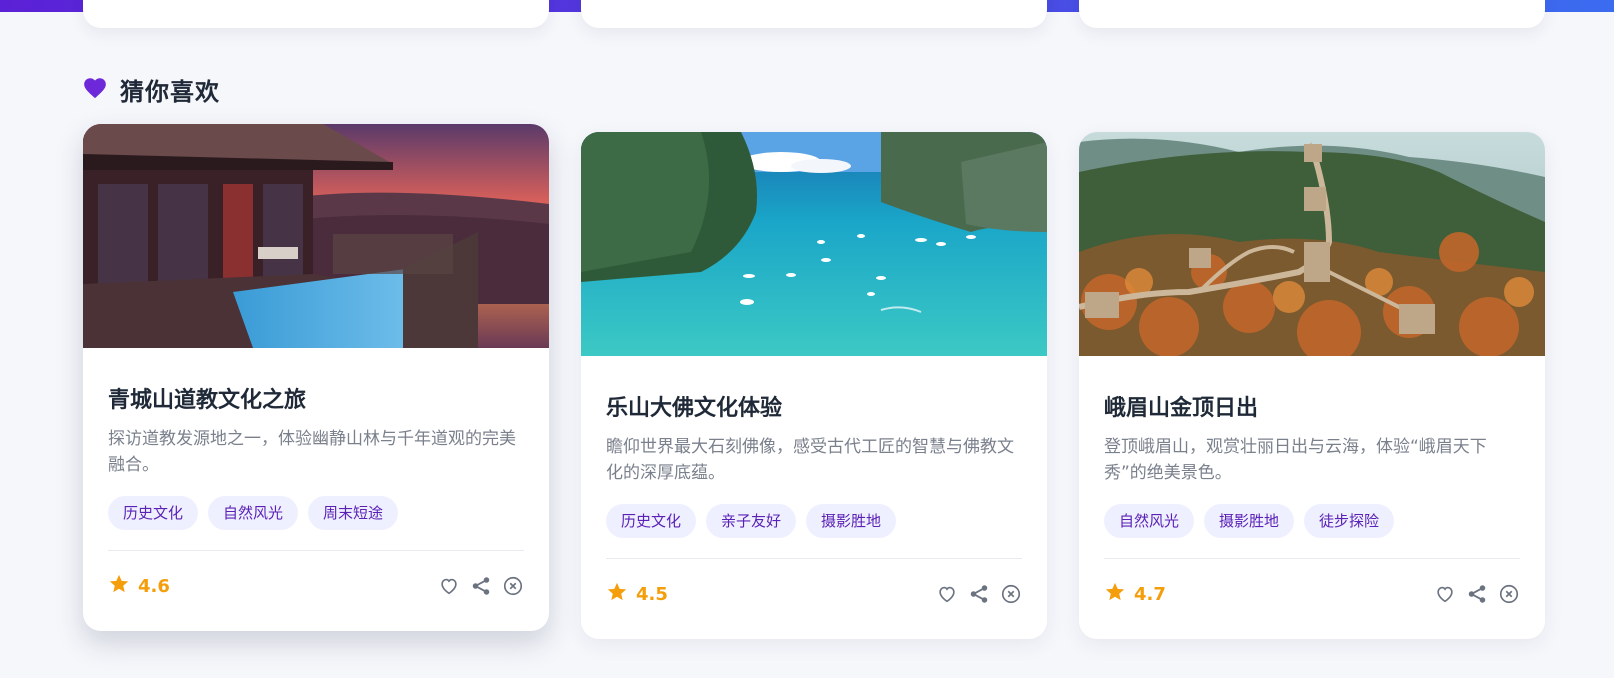  Describe the element at coordinates (170, 92) in the screenshot. I see `section-title: 猜你喜欢` at that location.